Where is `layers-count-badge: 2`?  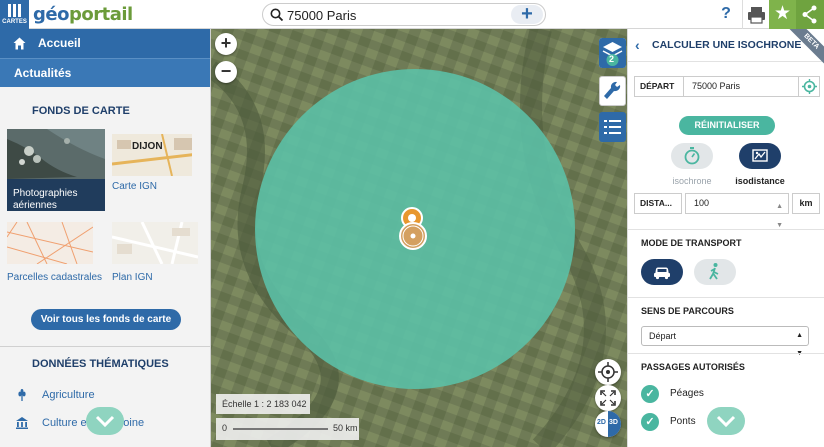 layers-count-badge: 2 is located at coordinates (612, 59).